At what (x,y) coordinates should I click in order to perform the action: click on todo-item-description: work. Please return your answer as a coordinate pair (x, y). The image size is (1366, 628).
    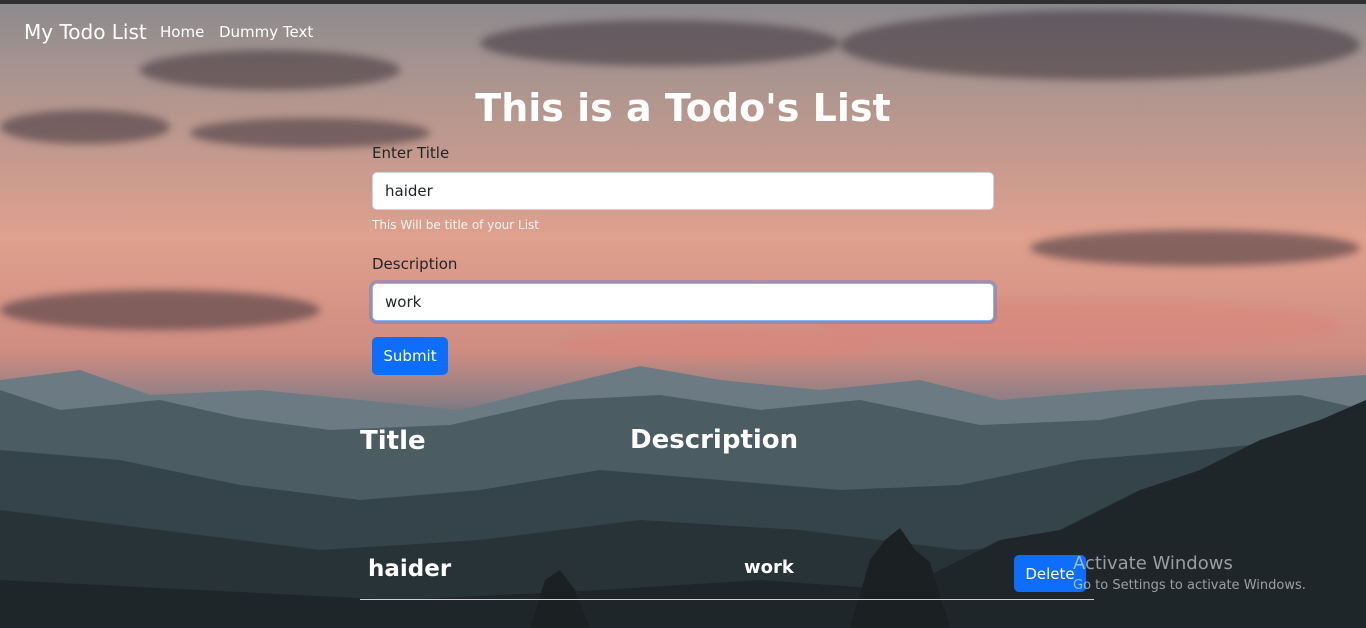
    Looking at the image, I should click on (769, 567).